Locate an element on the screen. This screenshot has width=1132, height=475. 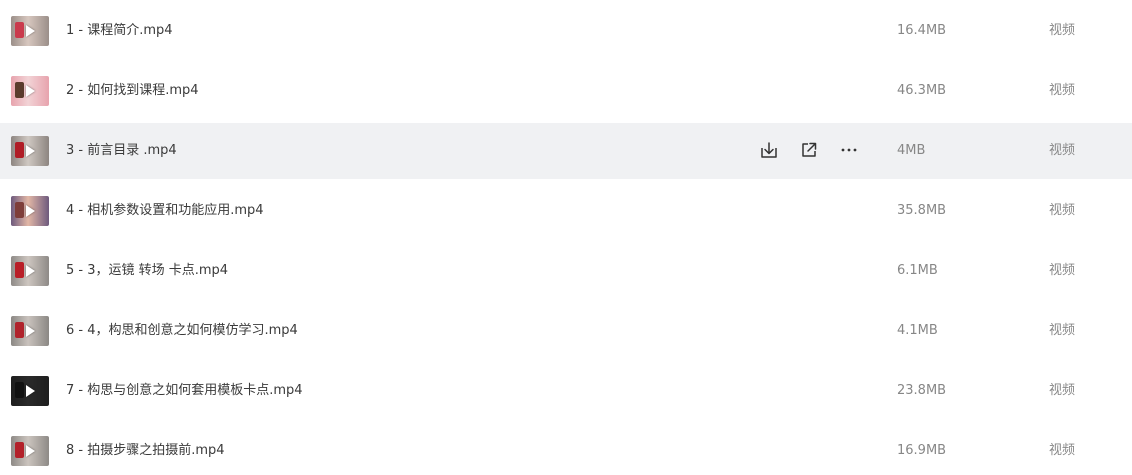
file-name: 4 - 相机参数设置和功能应用.mp4 is located at coordinates (165, 211).